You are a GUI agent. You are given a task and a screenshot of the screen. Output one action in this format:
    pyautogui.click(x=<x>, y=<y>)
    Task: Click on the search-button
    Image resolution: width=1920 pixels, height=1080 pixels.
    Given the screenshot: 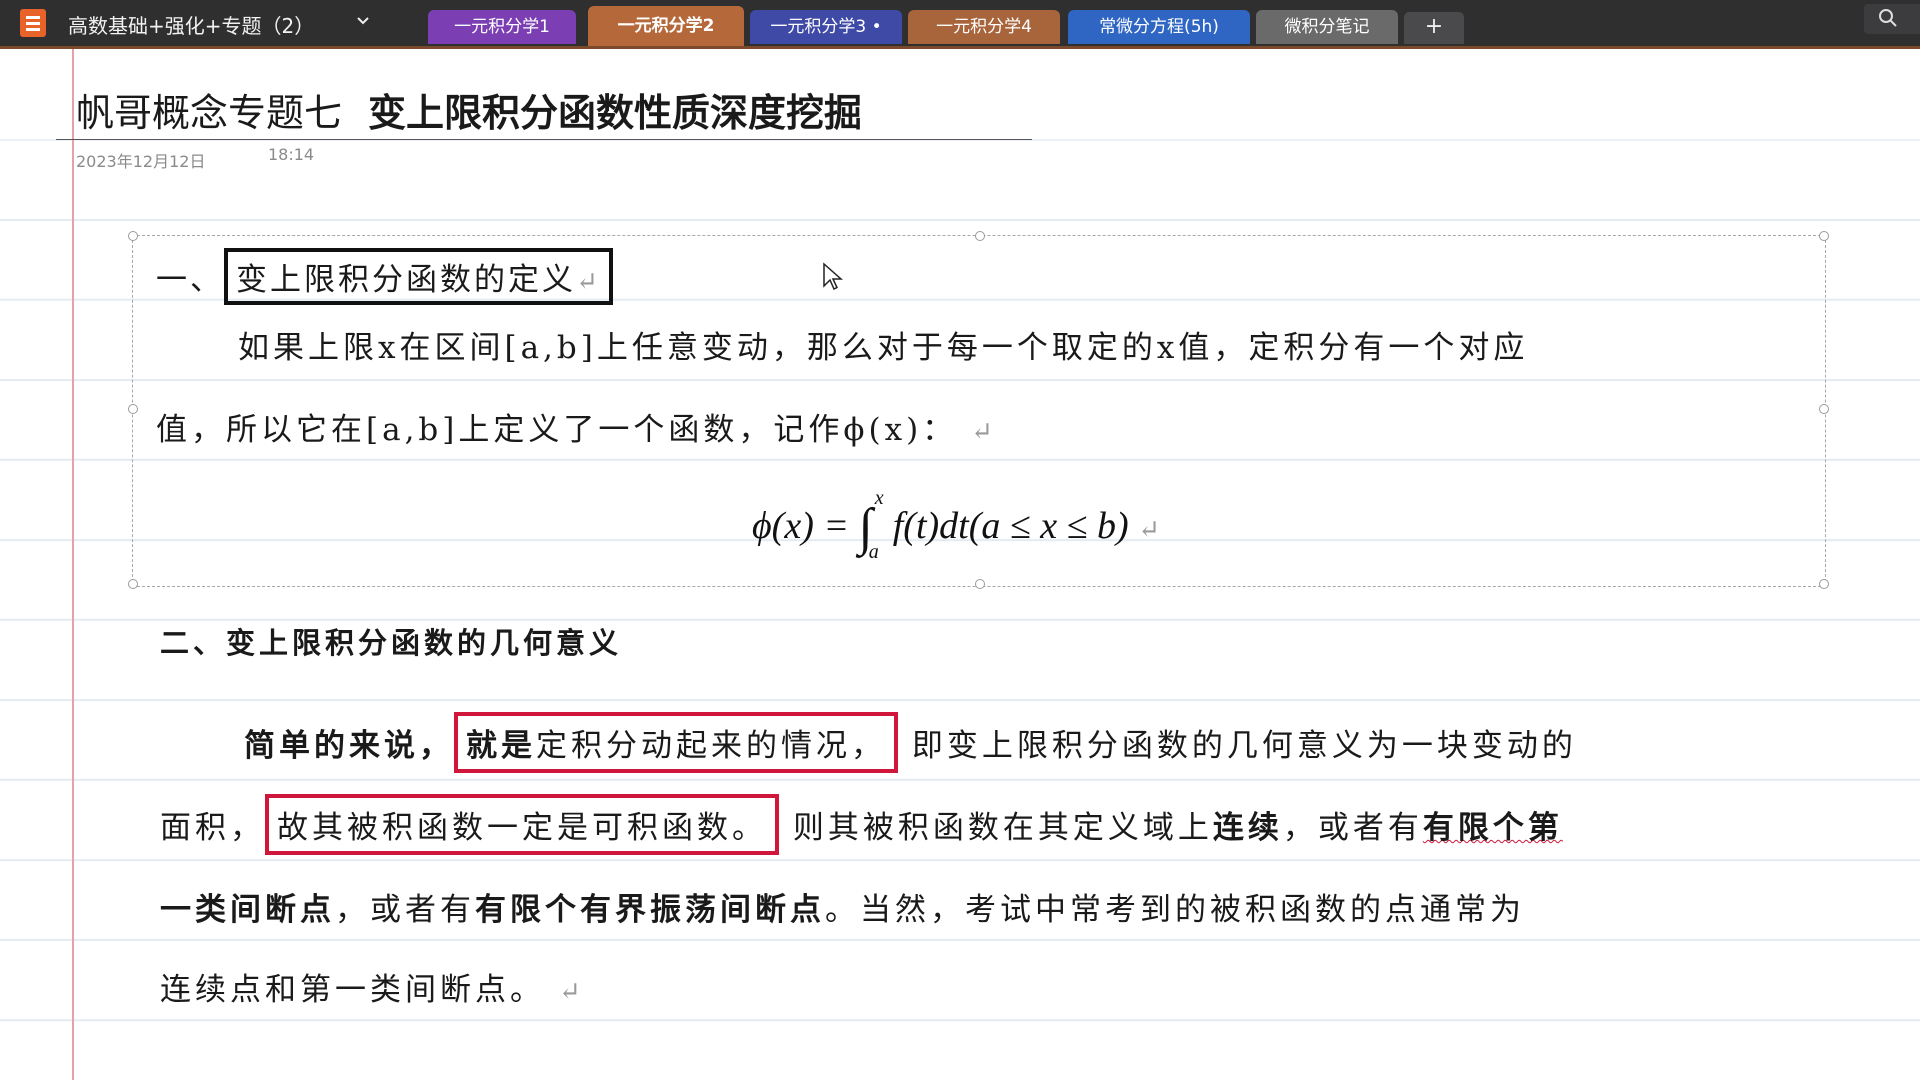 What is the action you would take?
    pyautogui.click(x=1892, y=19)
    